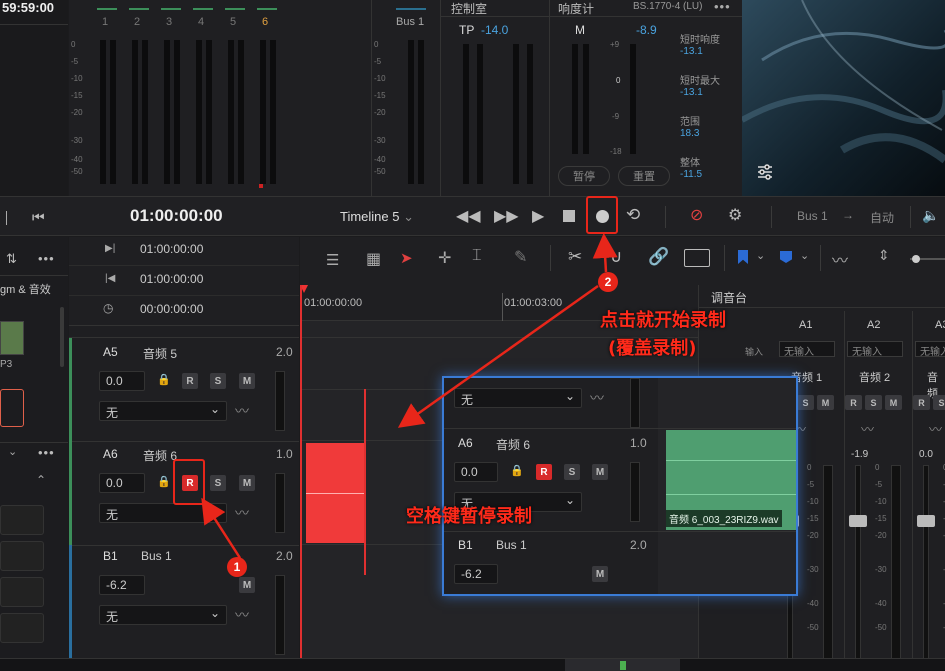 The width and height of the screenshot is (945, 671). What do you see at coordinates (608, 282) in the screenshot?
I see `step-2-badge: 2` at bounding box center [608, 282].